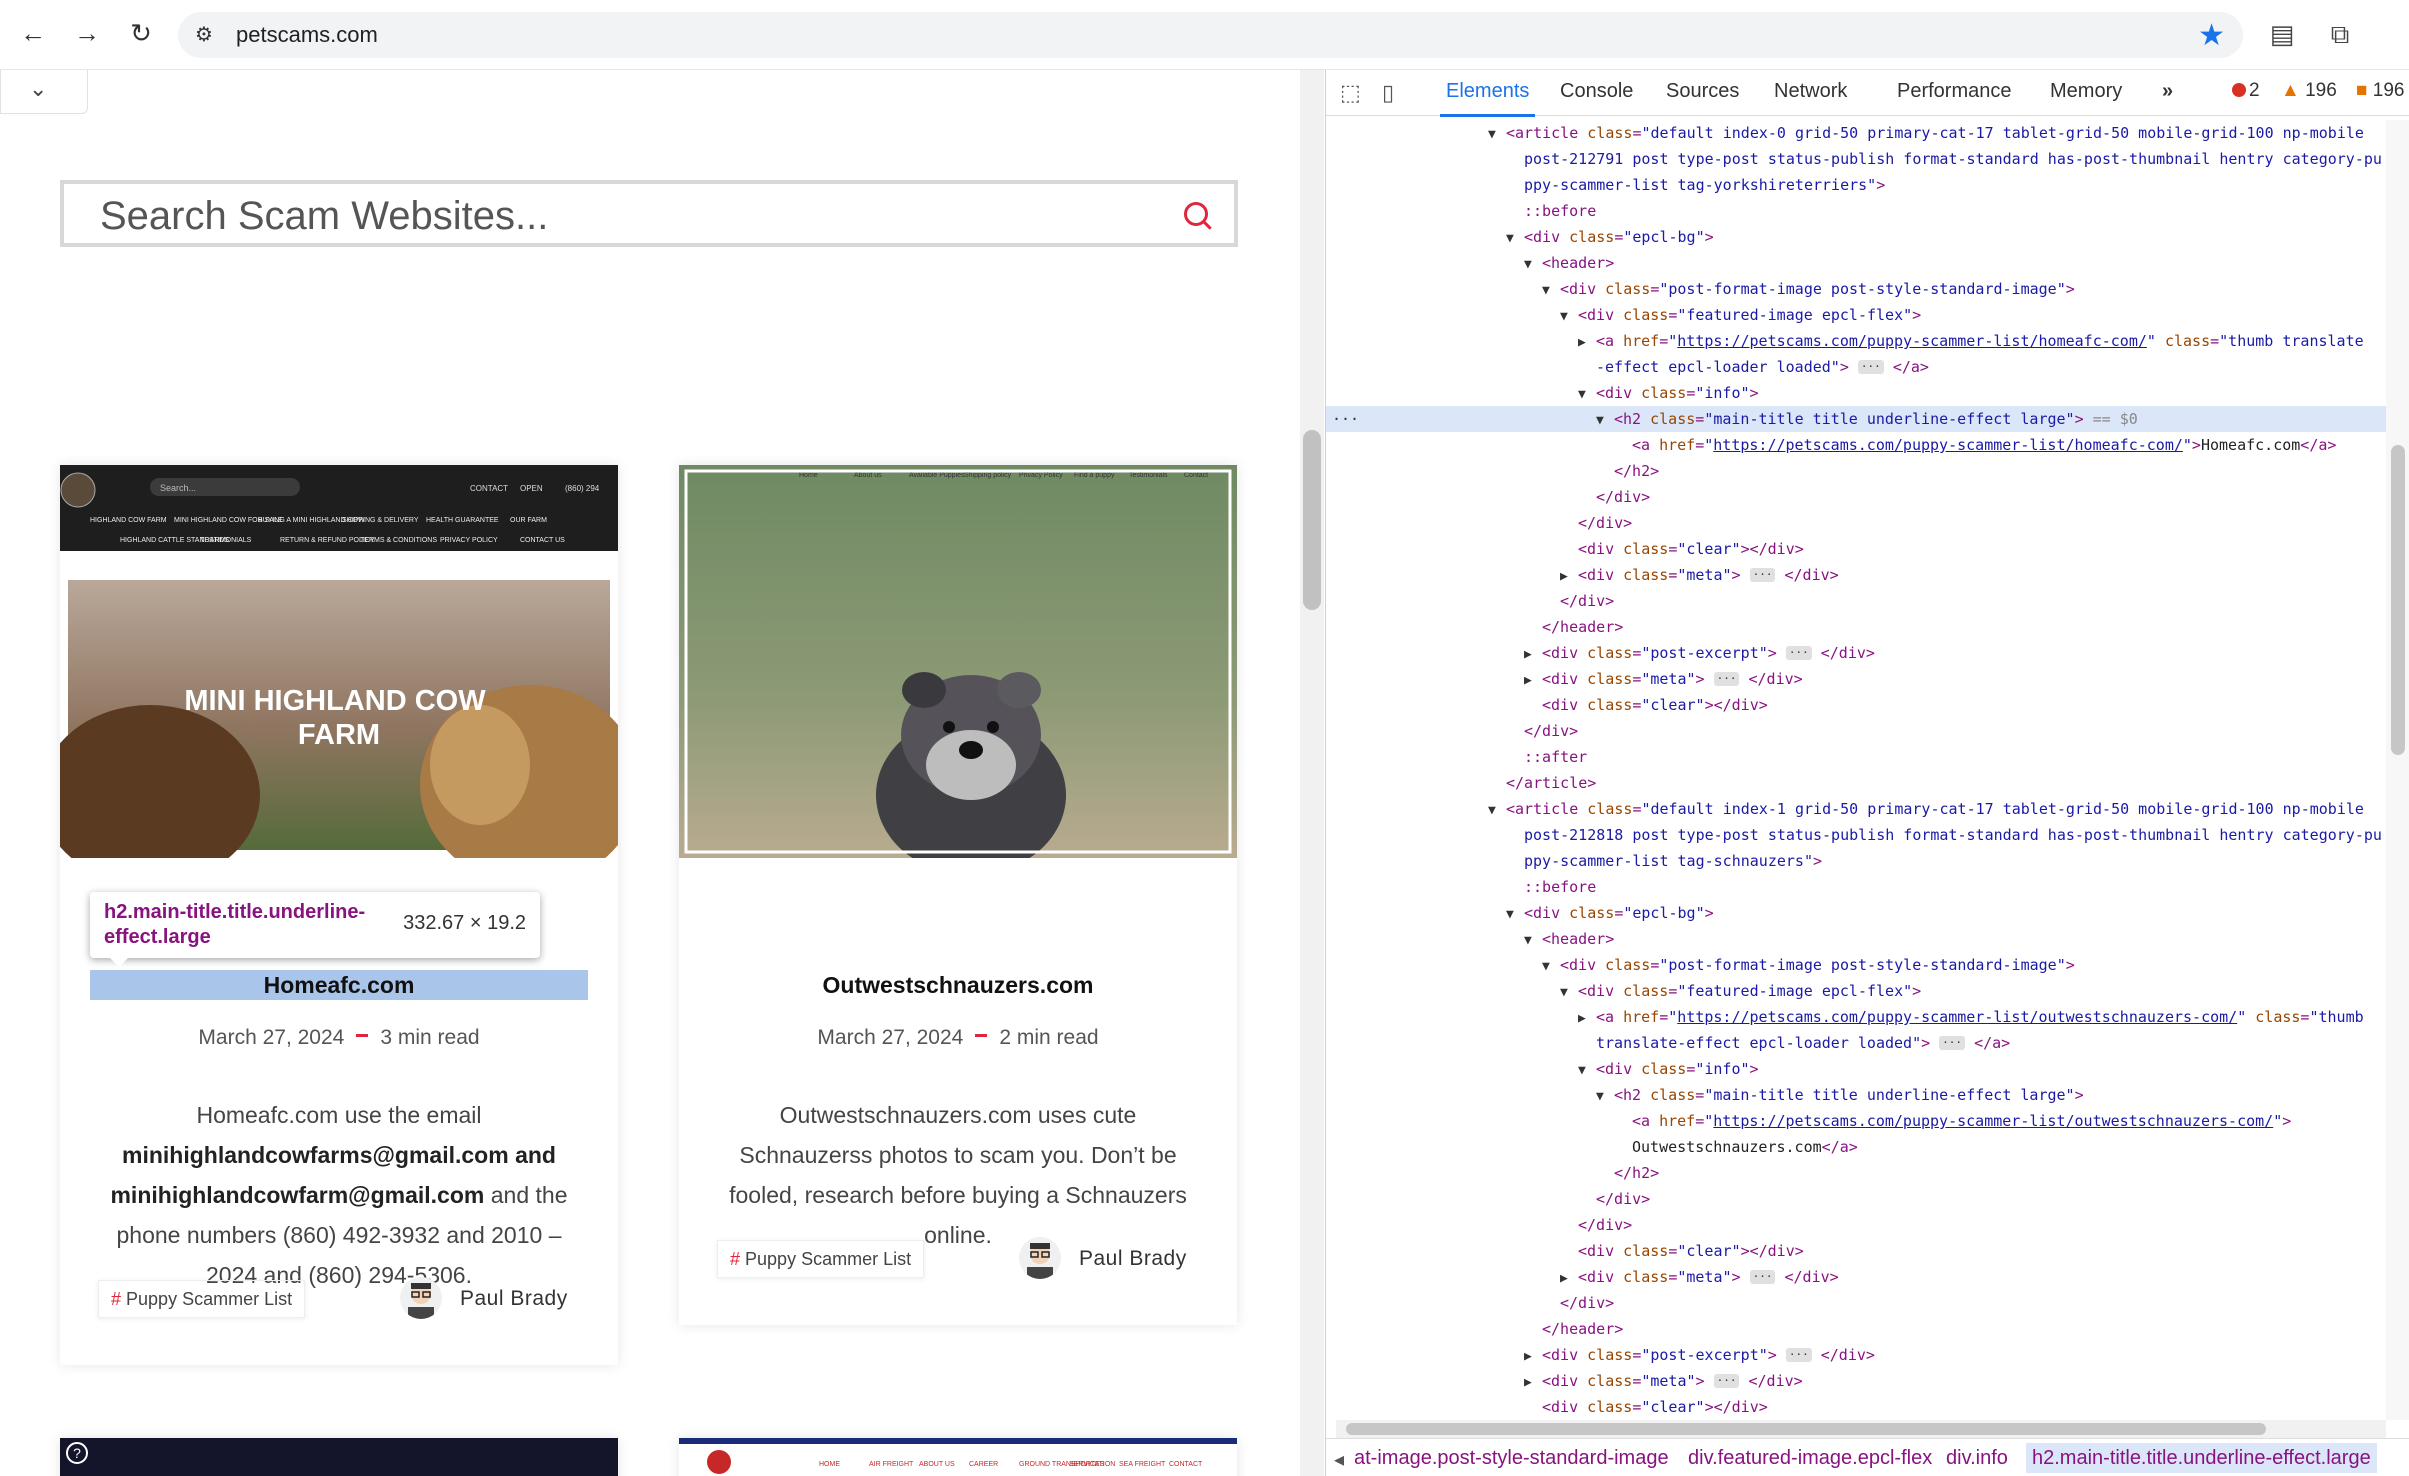 The height and width of the screenshot is (1476, 2409). What do you see at coordinates (1856, 367) in the screenshot?
I see `dom-node: -effect epcl-loader loaded"> ··· </a>` at bounding box center [1856, 367].